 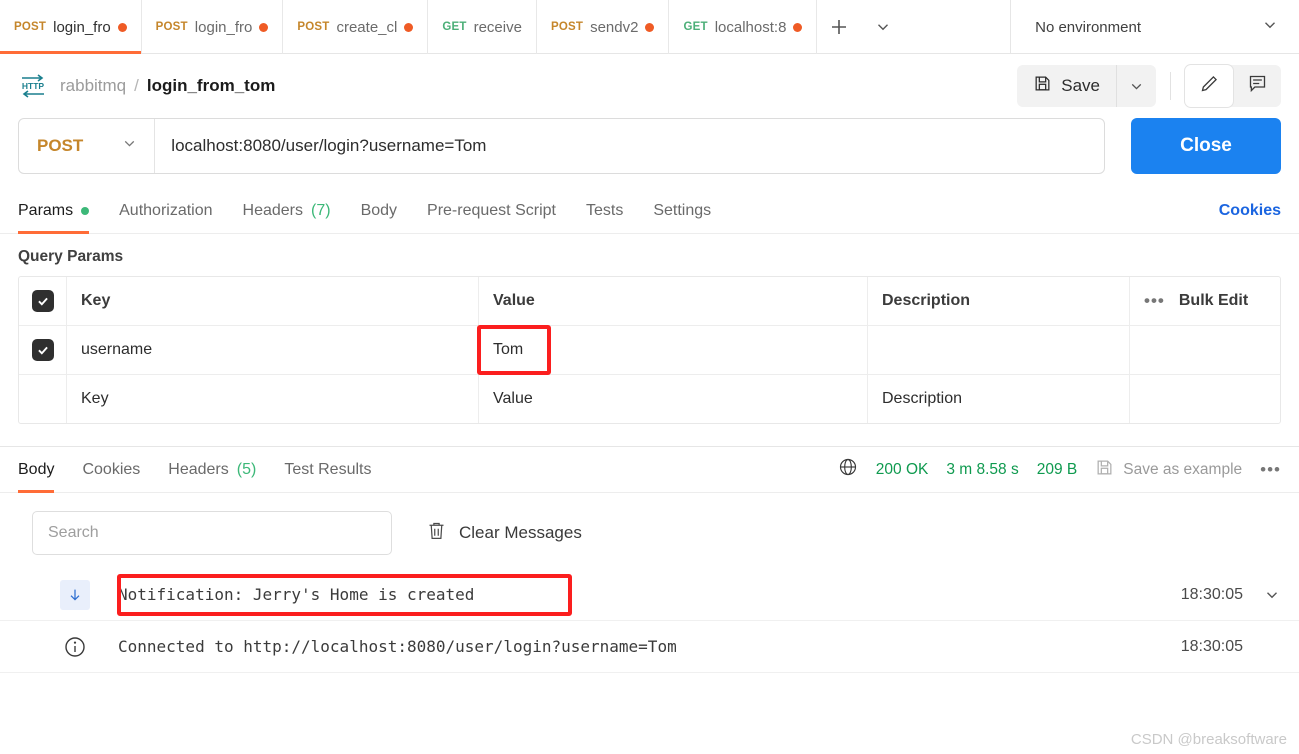 What do you see at coordinates (212, 533) in the screenshot?
I see `search-input: Search` at bounding box center [212, 533].